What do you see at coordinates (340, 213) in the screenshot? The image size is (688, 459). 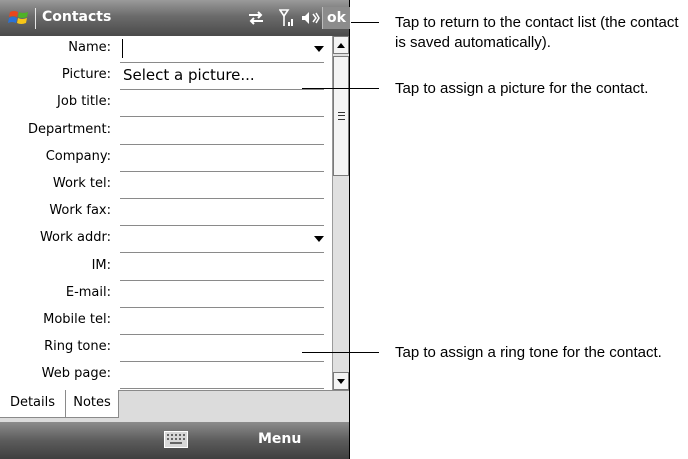 I see `vertical-scrollbar` at bounding box center [340, 213].